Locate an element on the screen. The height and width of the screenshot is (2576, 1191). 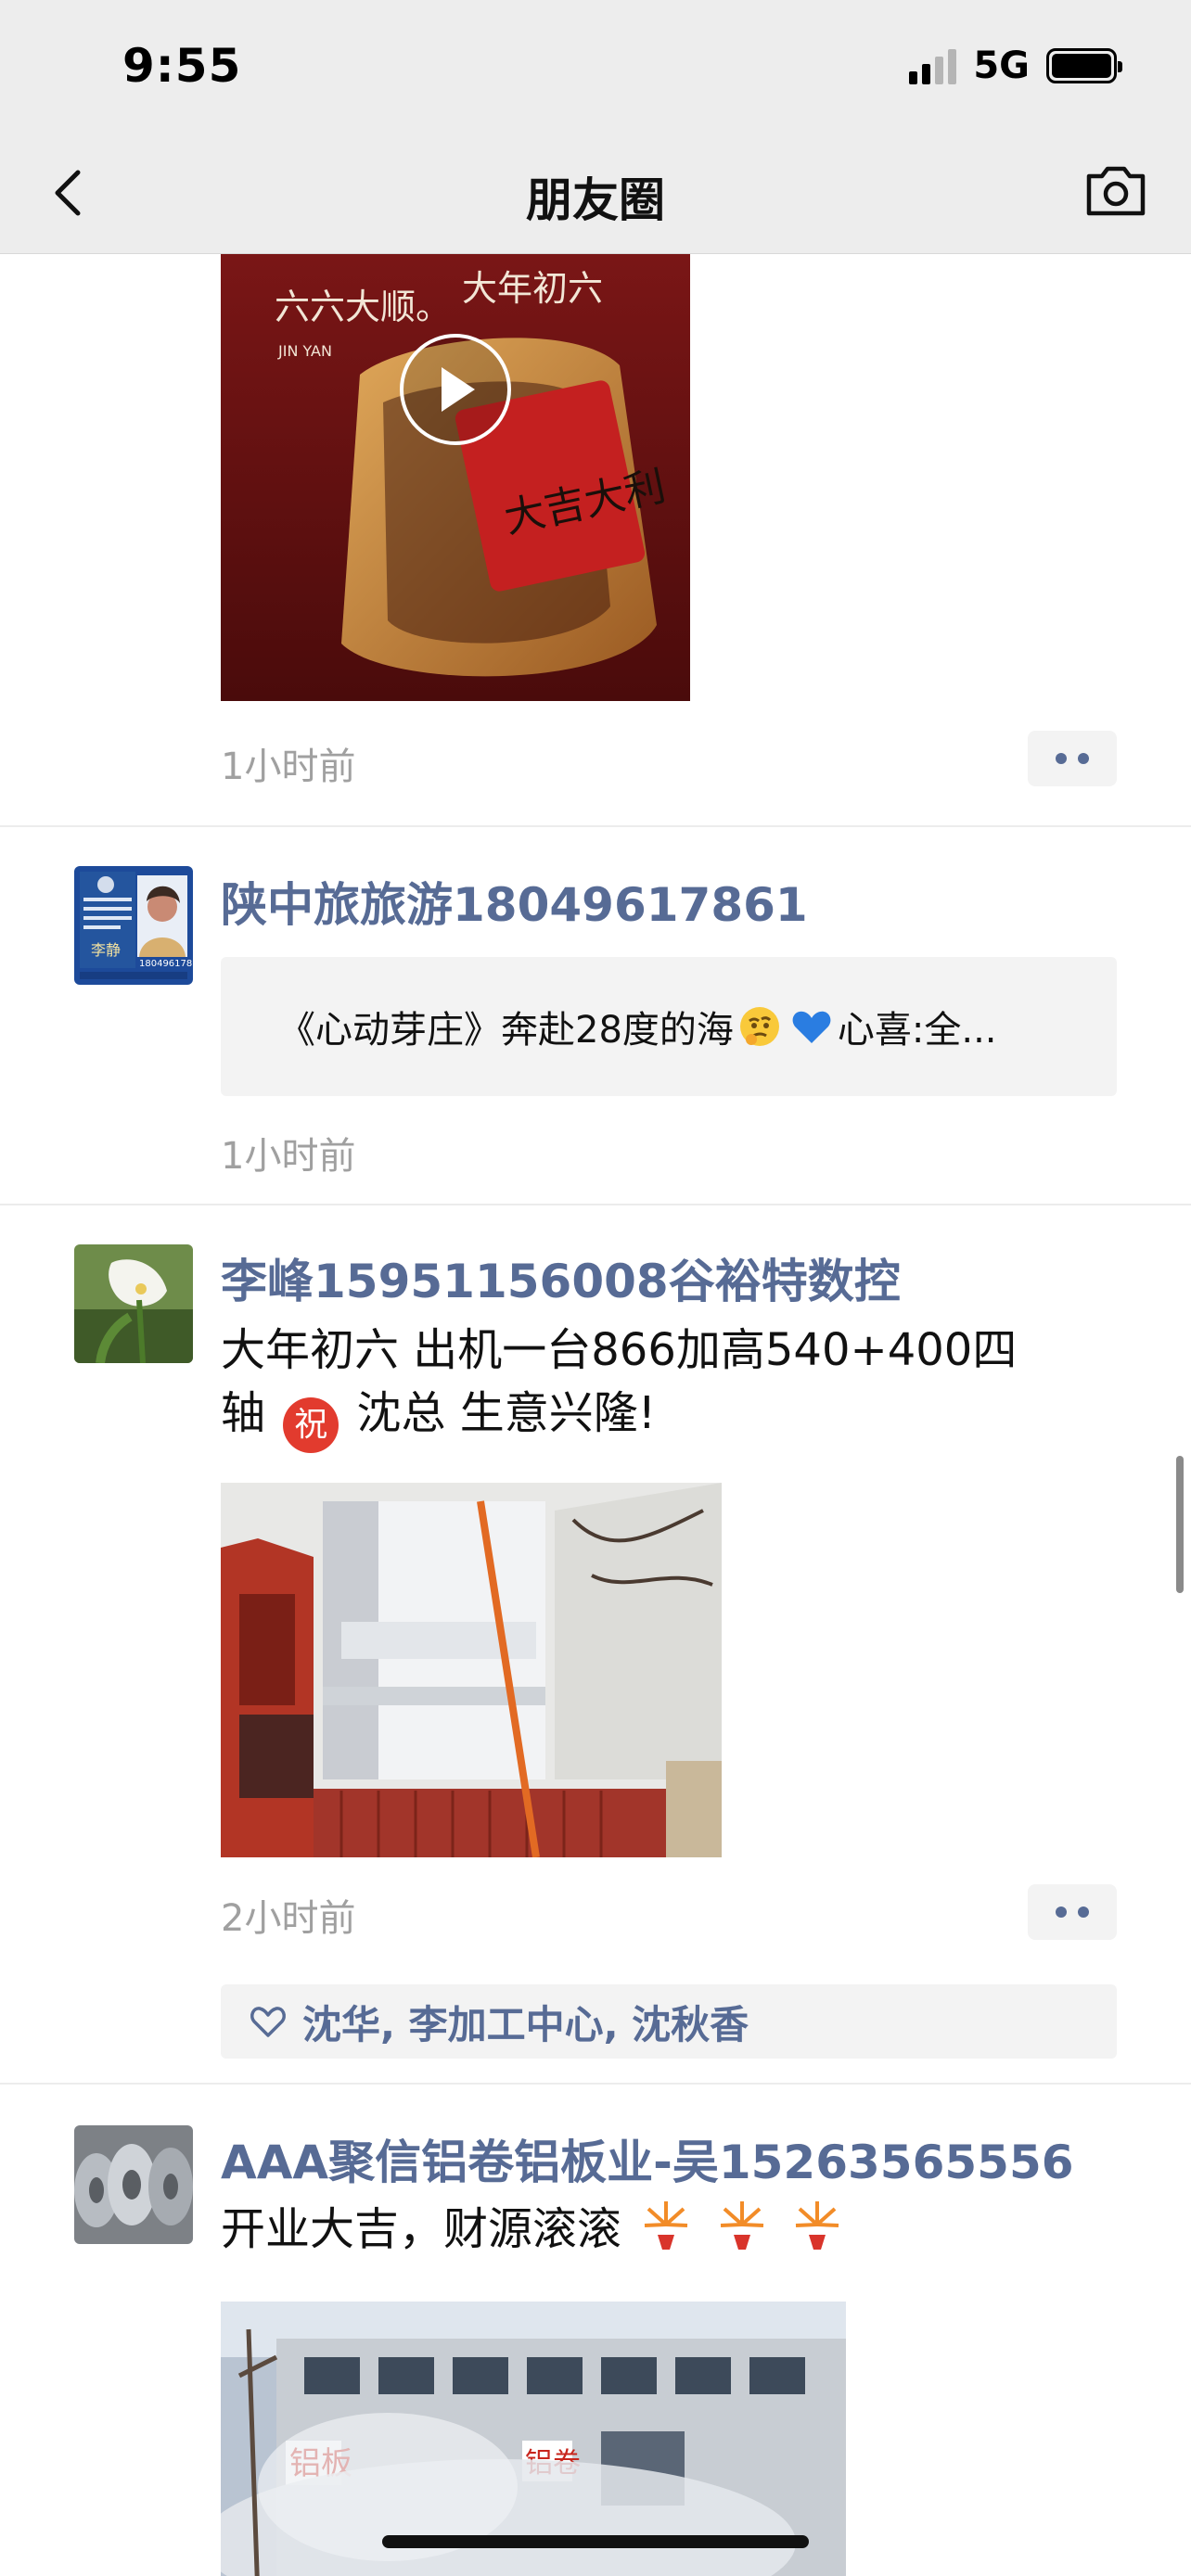
truck-machine-photo is located at coordinates (471, 1670).